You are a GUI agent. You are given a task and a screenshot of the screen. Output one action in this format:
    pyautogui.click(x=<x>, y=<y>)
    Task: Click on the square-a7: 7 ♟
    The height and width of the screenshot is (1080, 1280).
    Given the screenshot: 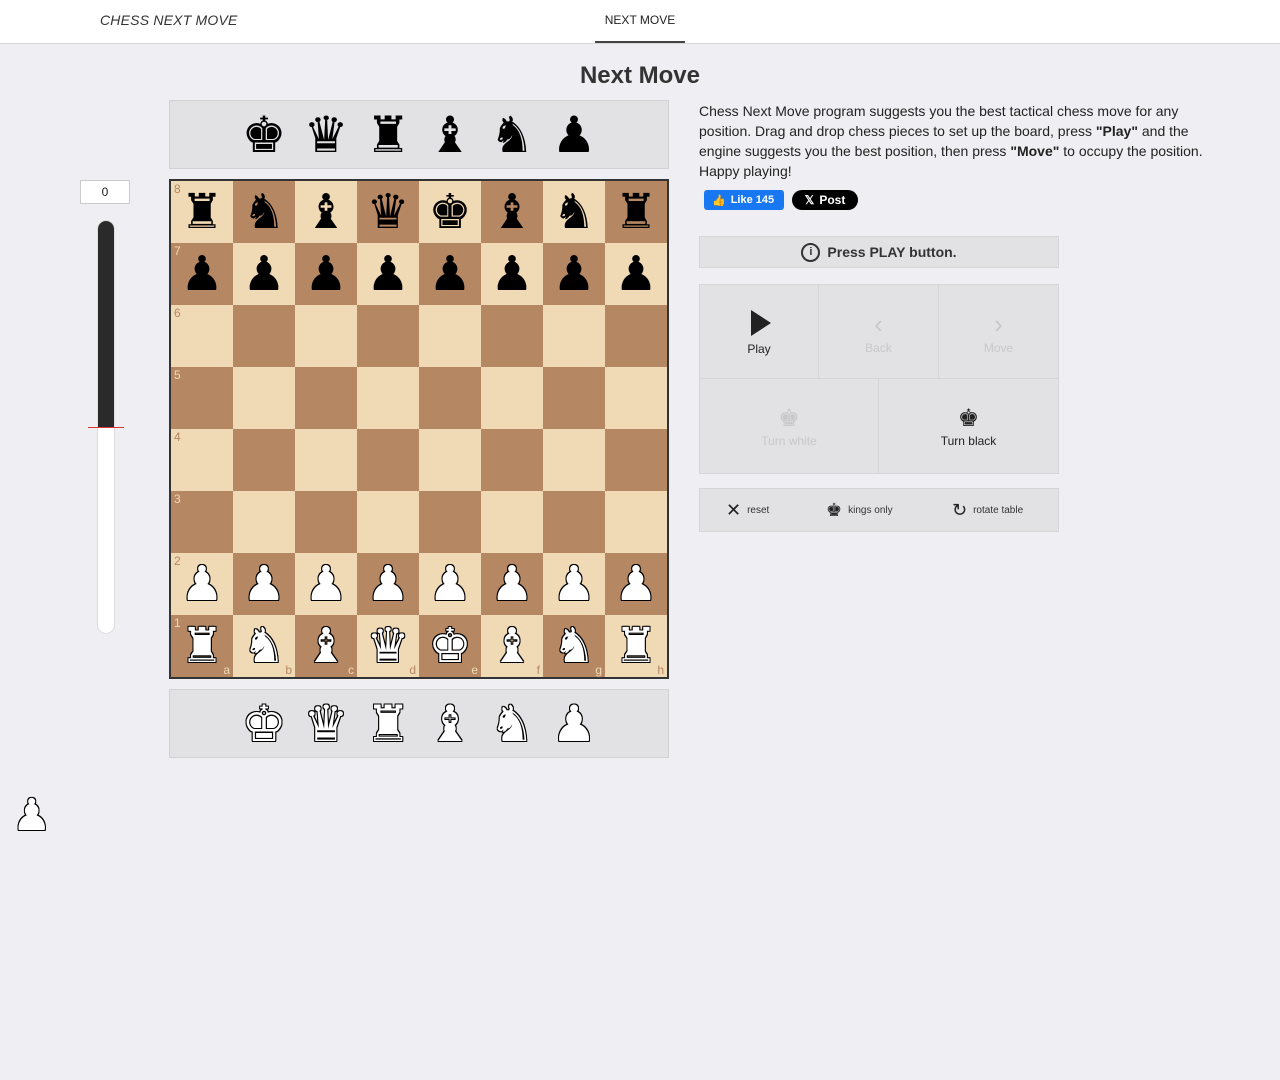 What is the action you would take?
    pyautogui.click(x=202, y=274)
    